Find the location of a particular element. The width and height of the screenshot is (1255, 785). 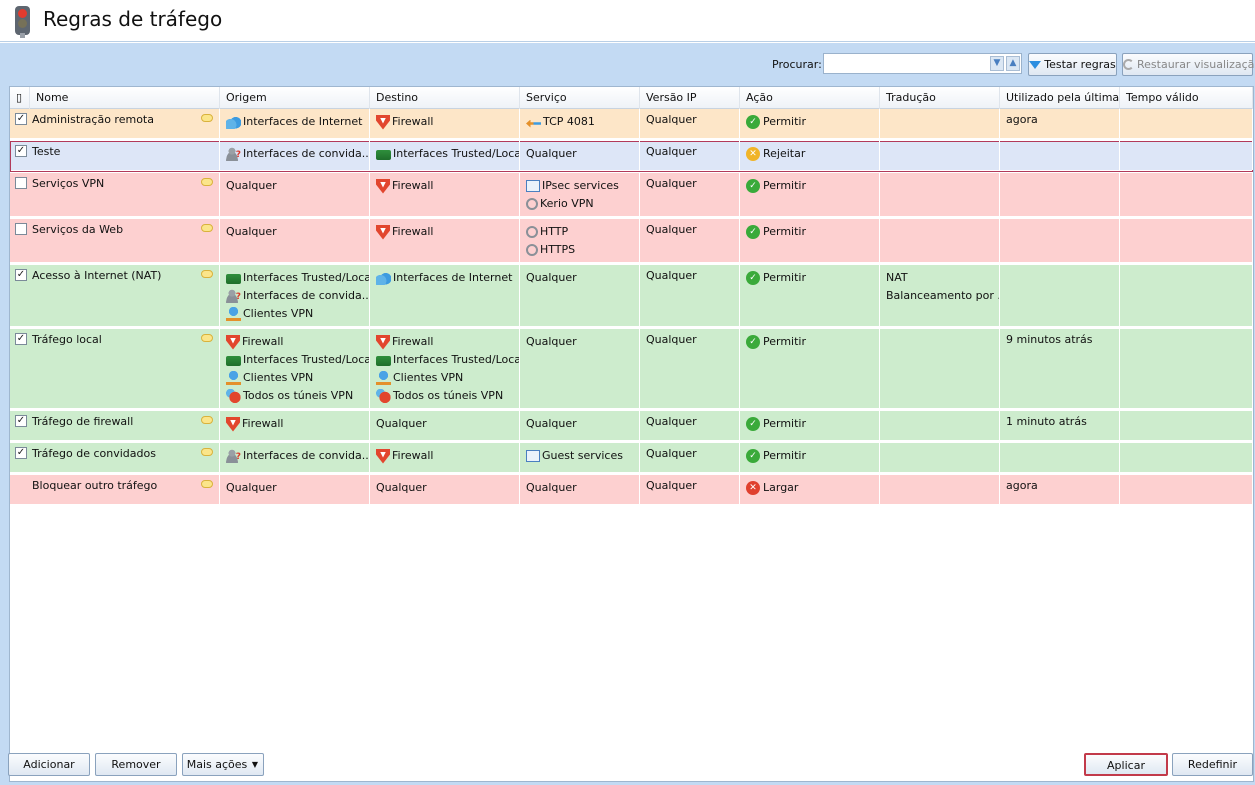

column-header: Origem is located at coordinates (295, 98).